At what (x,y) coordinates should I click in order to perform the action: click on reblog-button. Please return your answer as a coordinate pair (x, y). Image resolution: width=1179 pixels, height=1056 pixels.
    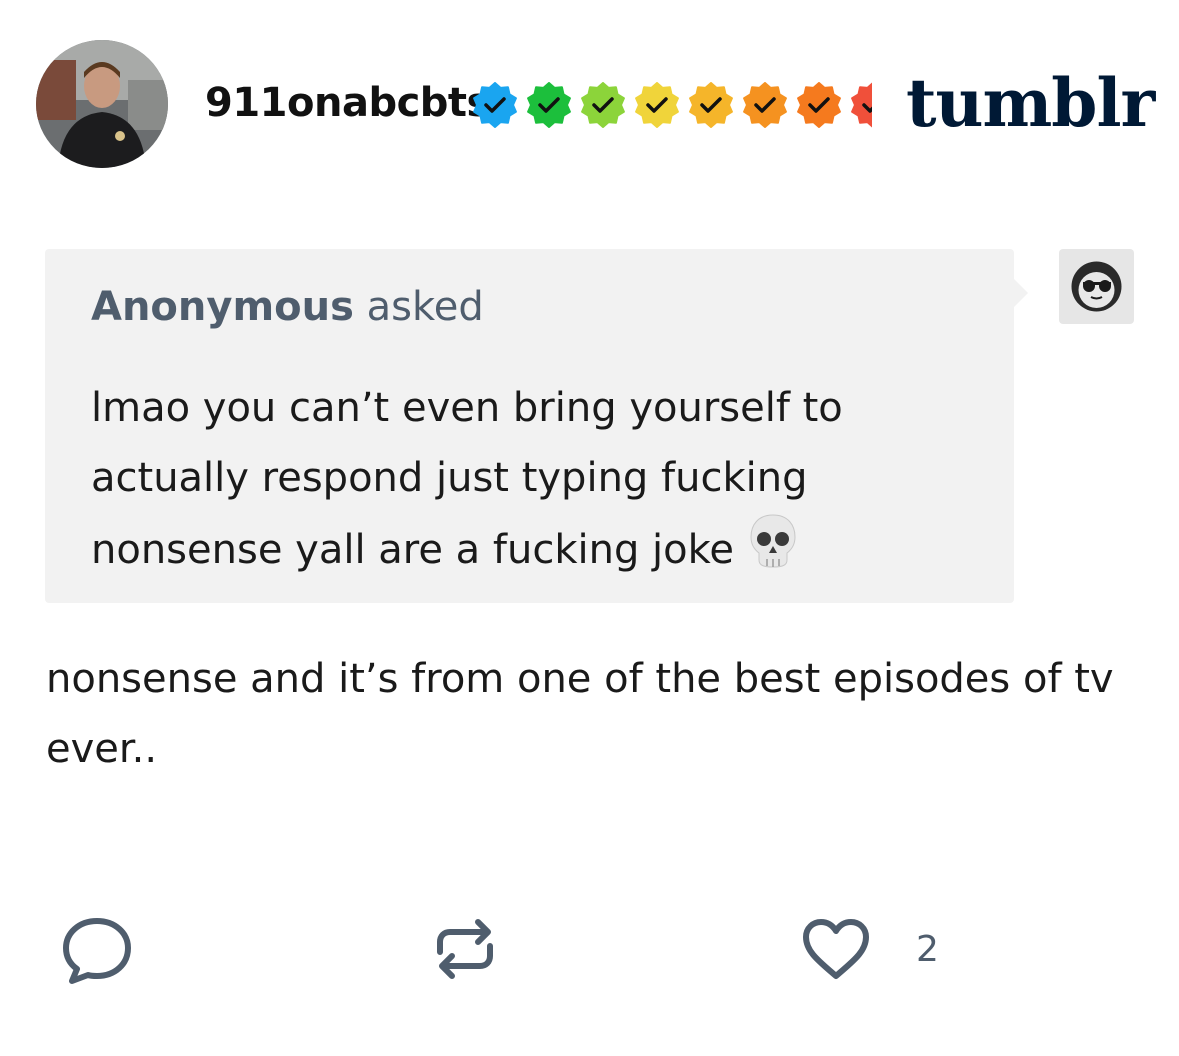
    Looking at the image, I should click on (465, 951).